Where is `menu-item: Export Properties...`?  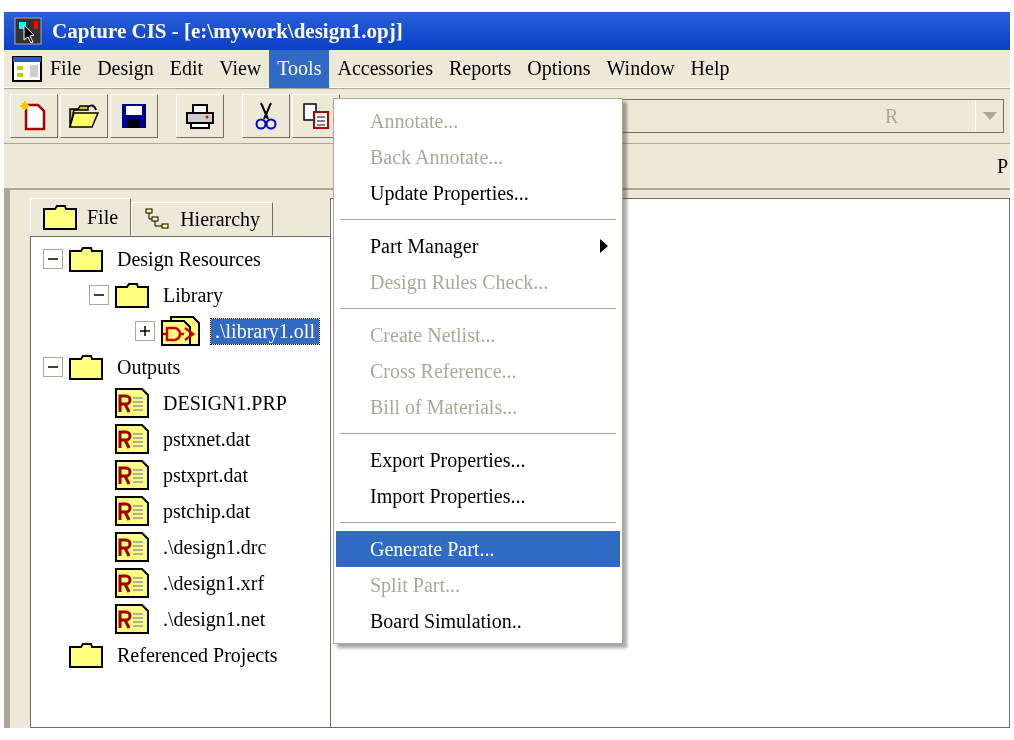
menu-item: Export Properties... is located at coordinates (478, 460).